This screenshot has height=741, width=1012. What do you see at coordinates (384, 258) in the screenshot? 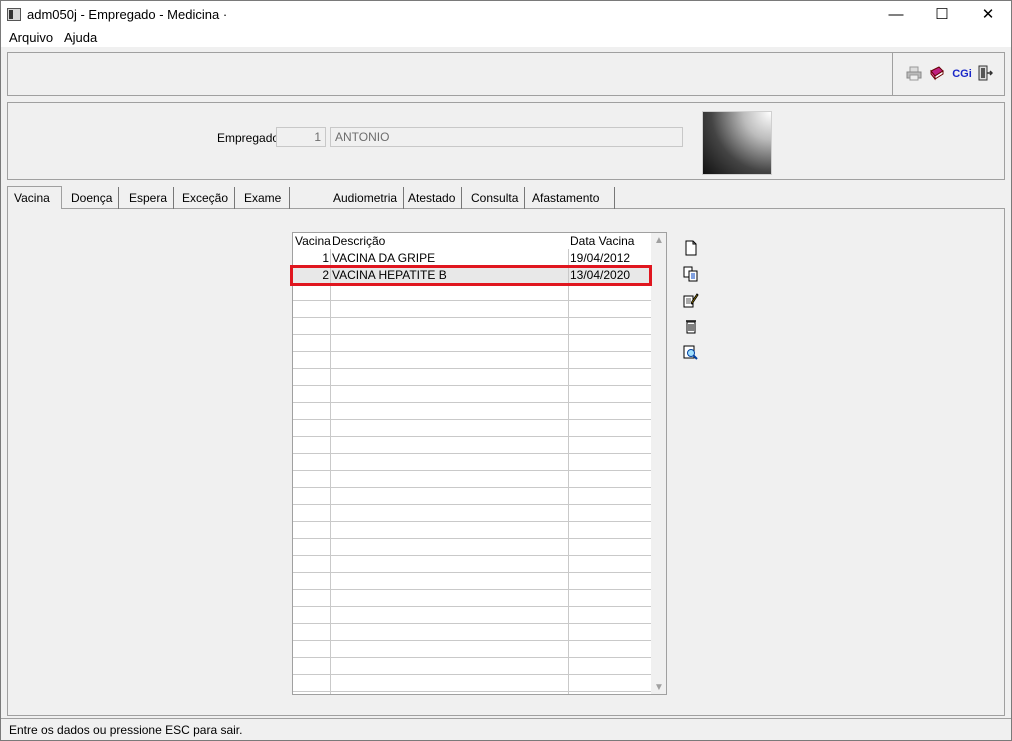
I see `cell-descricao: VACINA DA GRIPE` at bounding box center [384, 258].